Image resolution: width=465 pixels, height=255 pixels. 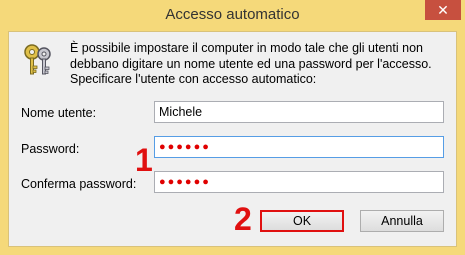 I want to click on keys-icon, so click(x=37, y=59).